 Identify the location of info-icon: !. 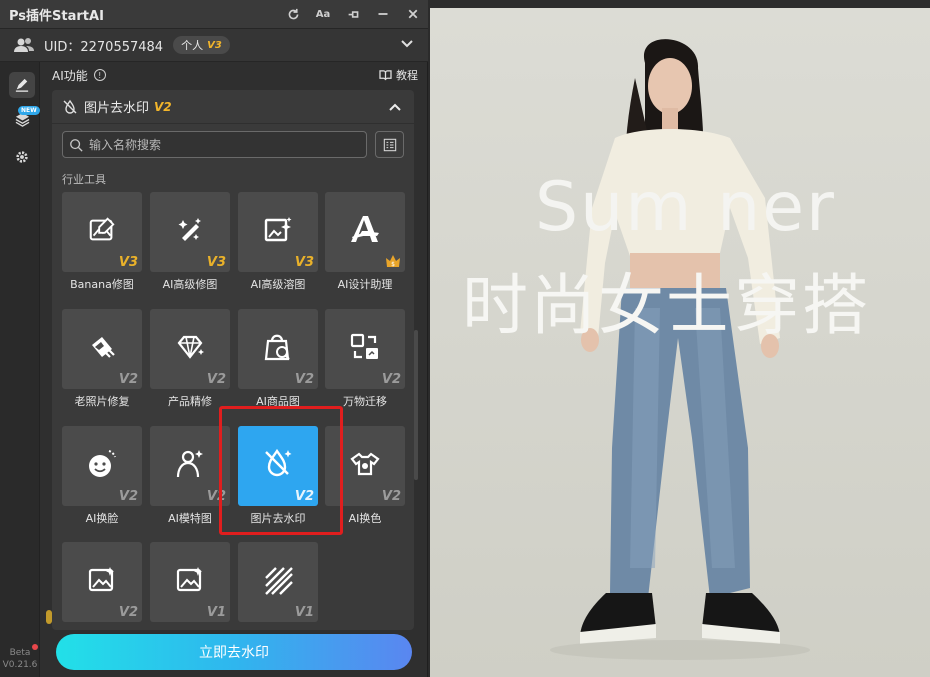
(99, 75).